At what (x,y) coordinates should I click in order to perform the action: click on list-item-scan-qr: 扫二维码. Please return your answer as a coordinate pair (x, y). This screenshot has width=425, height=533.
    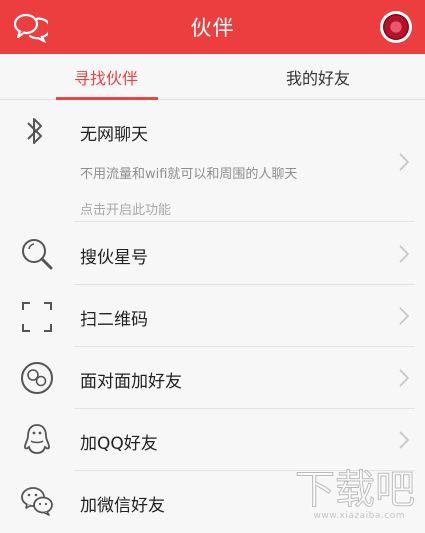
    Looking at the image, I should click on (212, 316).